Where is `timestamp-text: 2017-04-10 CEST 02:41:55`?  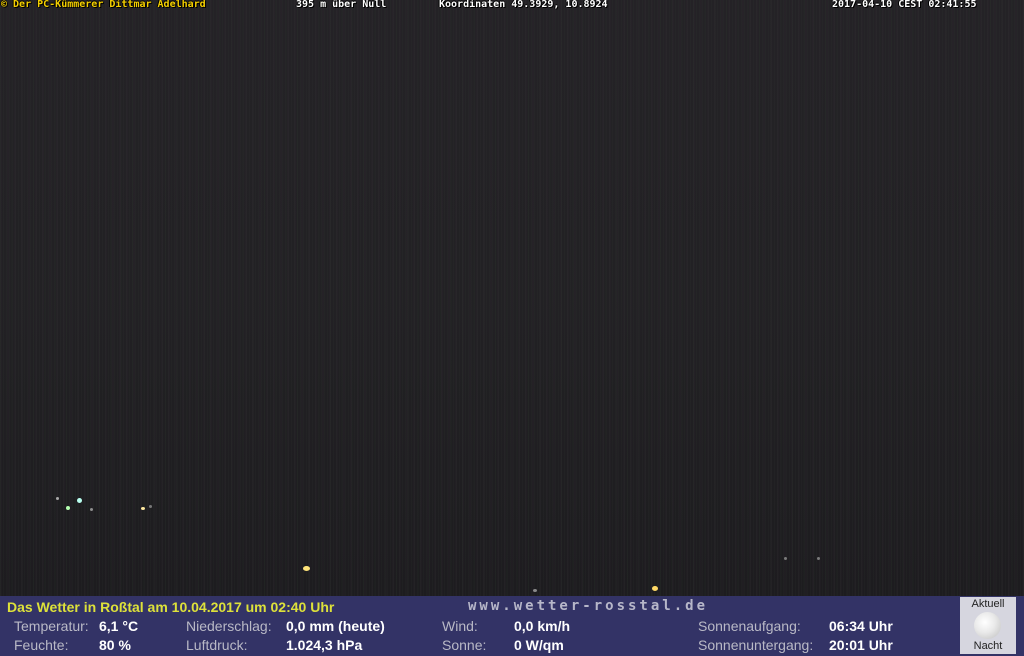 timestamp-text: 2017-04-10 CEST 02:41:55 is located at coordinates (904, 5).